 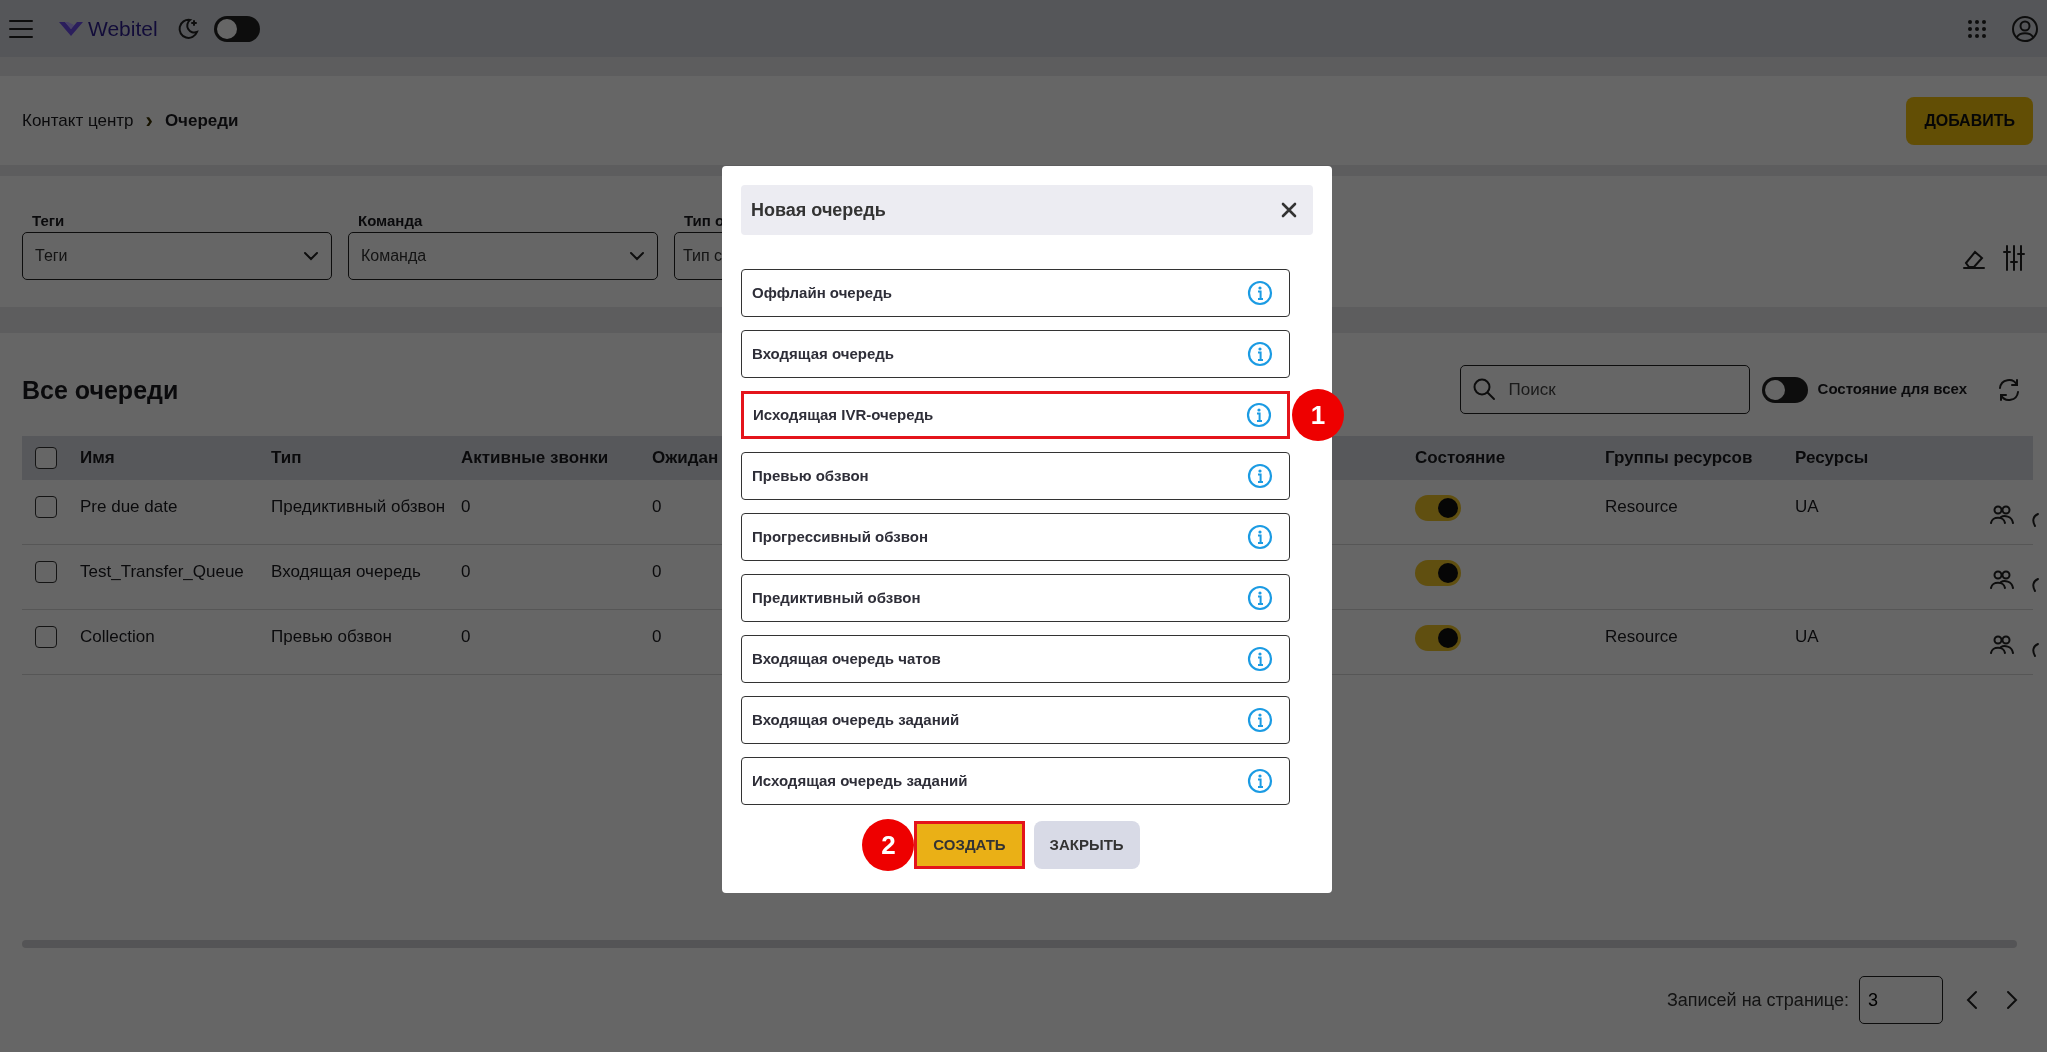 What do you see at coordinates (818, 210) in the screenshot?
I see `dialog-title: Новая очередь` at bounding box center [818, 210].